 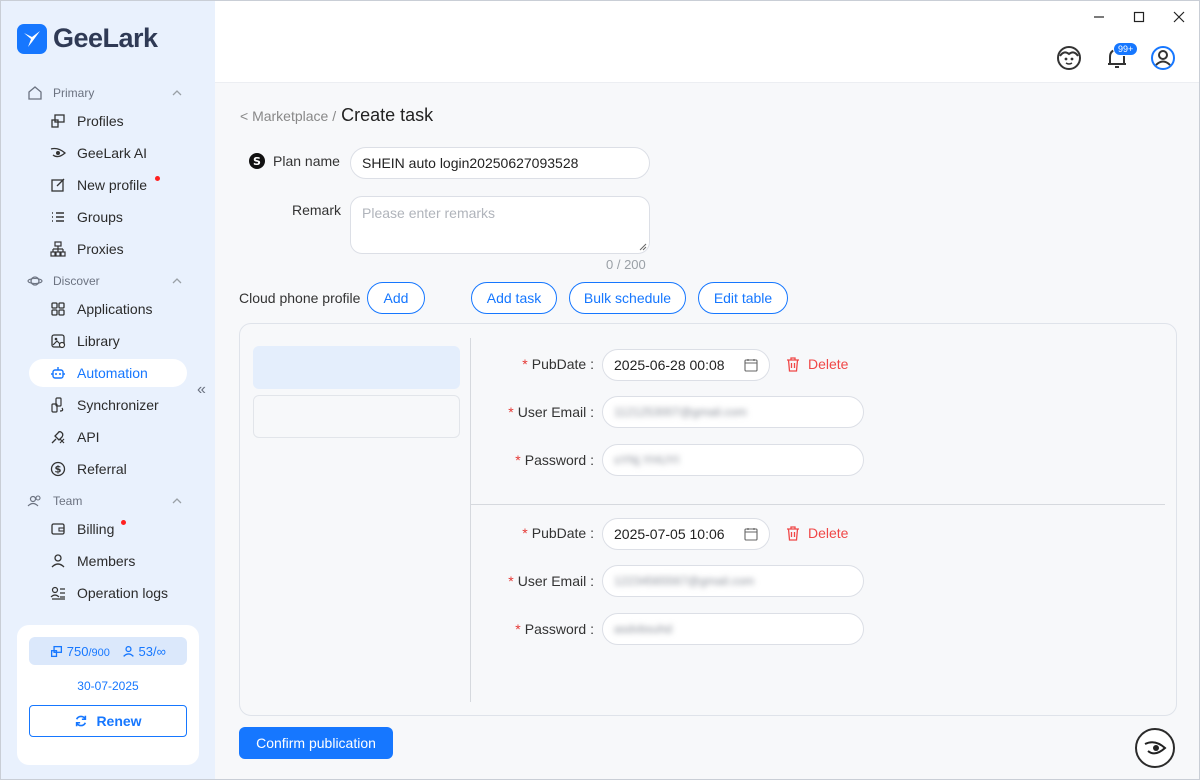 I want to click on bulk-schedule-button: Bulk schedule, so click(x=627, y=298).